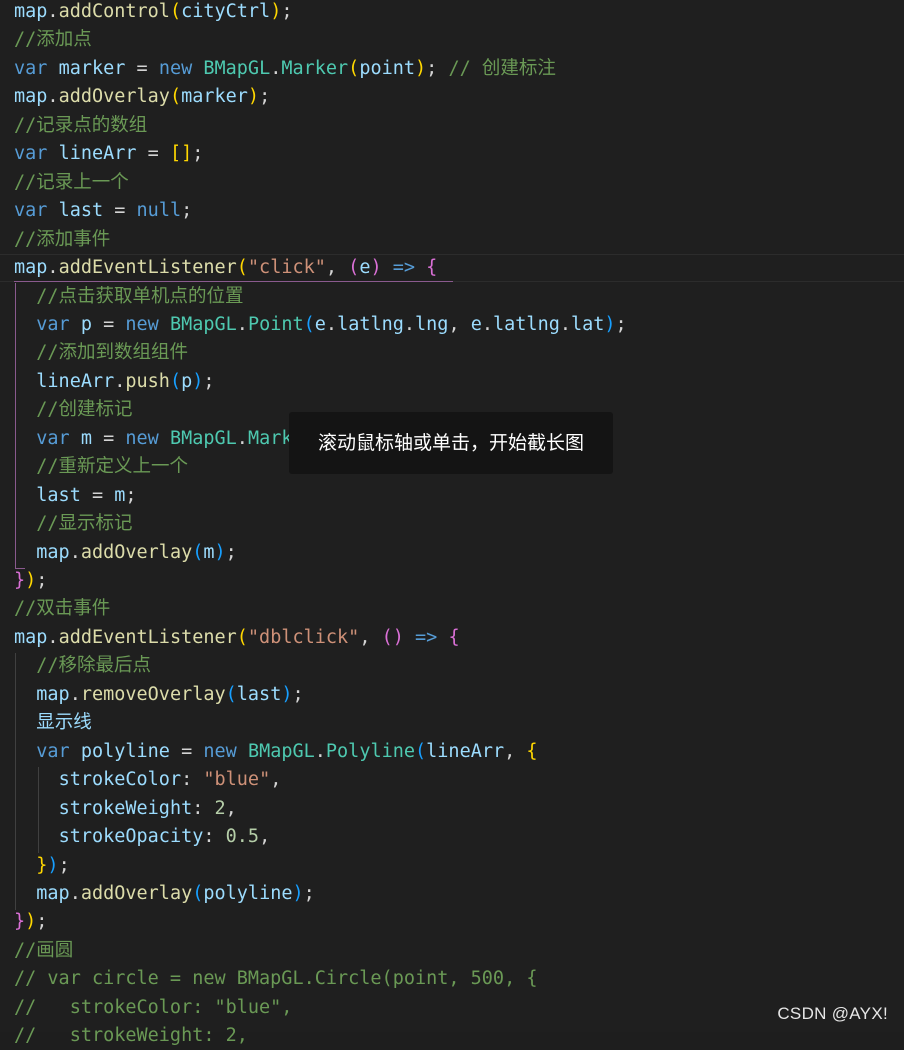 This screenshot has height=1050, width=904. I want to click on code-line: //移除最后点, so click(82, 666).